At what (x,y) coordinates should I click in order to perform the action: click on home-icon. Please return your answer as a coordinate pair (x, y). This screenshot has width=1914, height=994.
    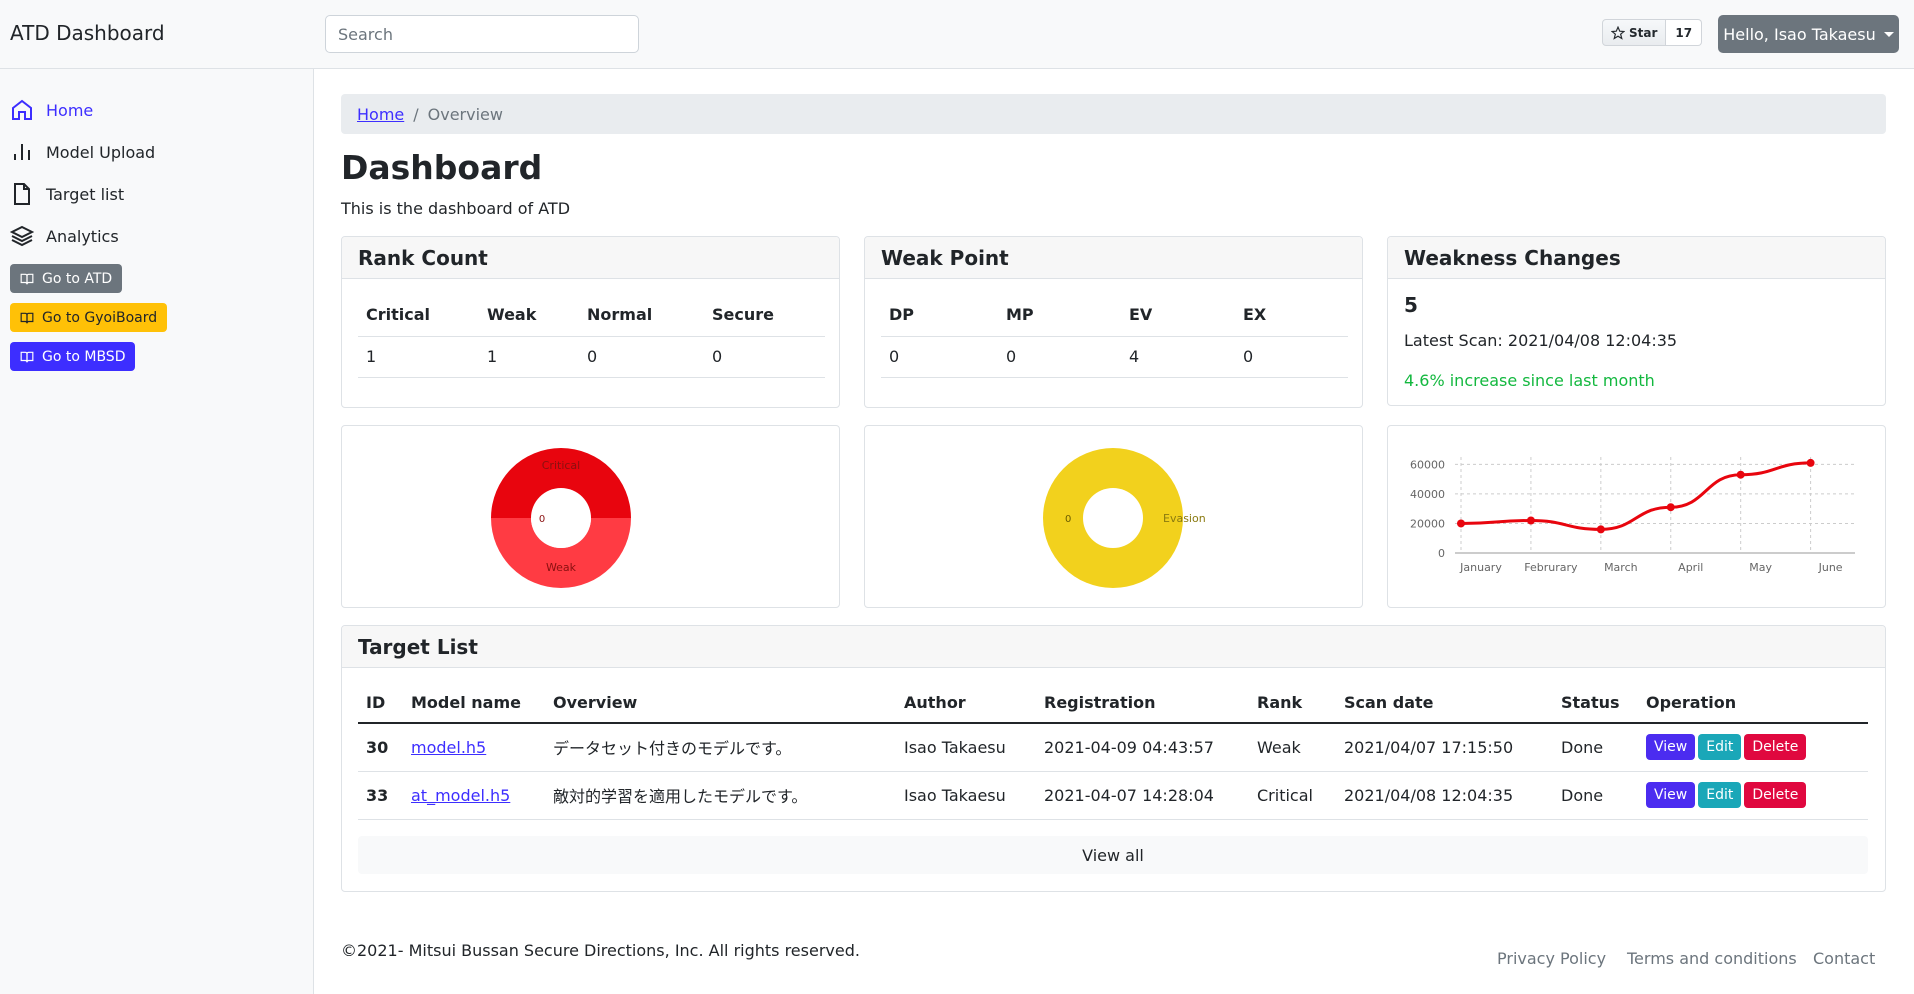
    Looking at the image, I should click on (22, 109).